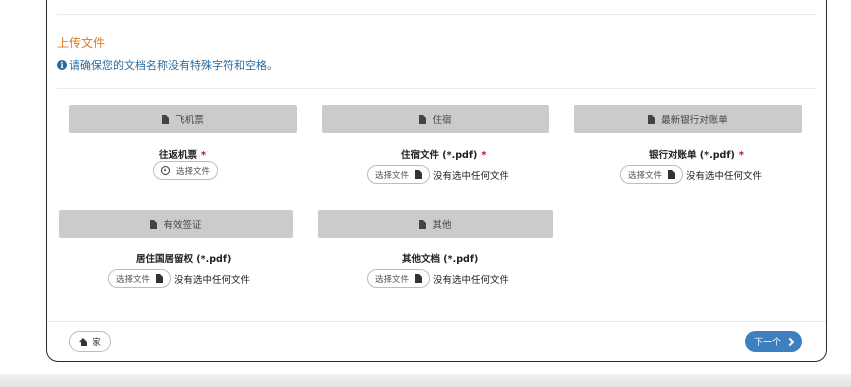 This screenshot has width=851, height=387. Describe the element at coordinates (790, 341) in the screenshot. I see `chevron-right-icon` at that location.